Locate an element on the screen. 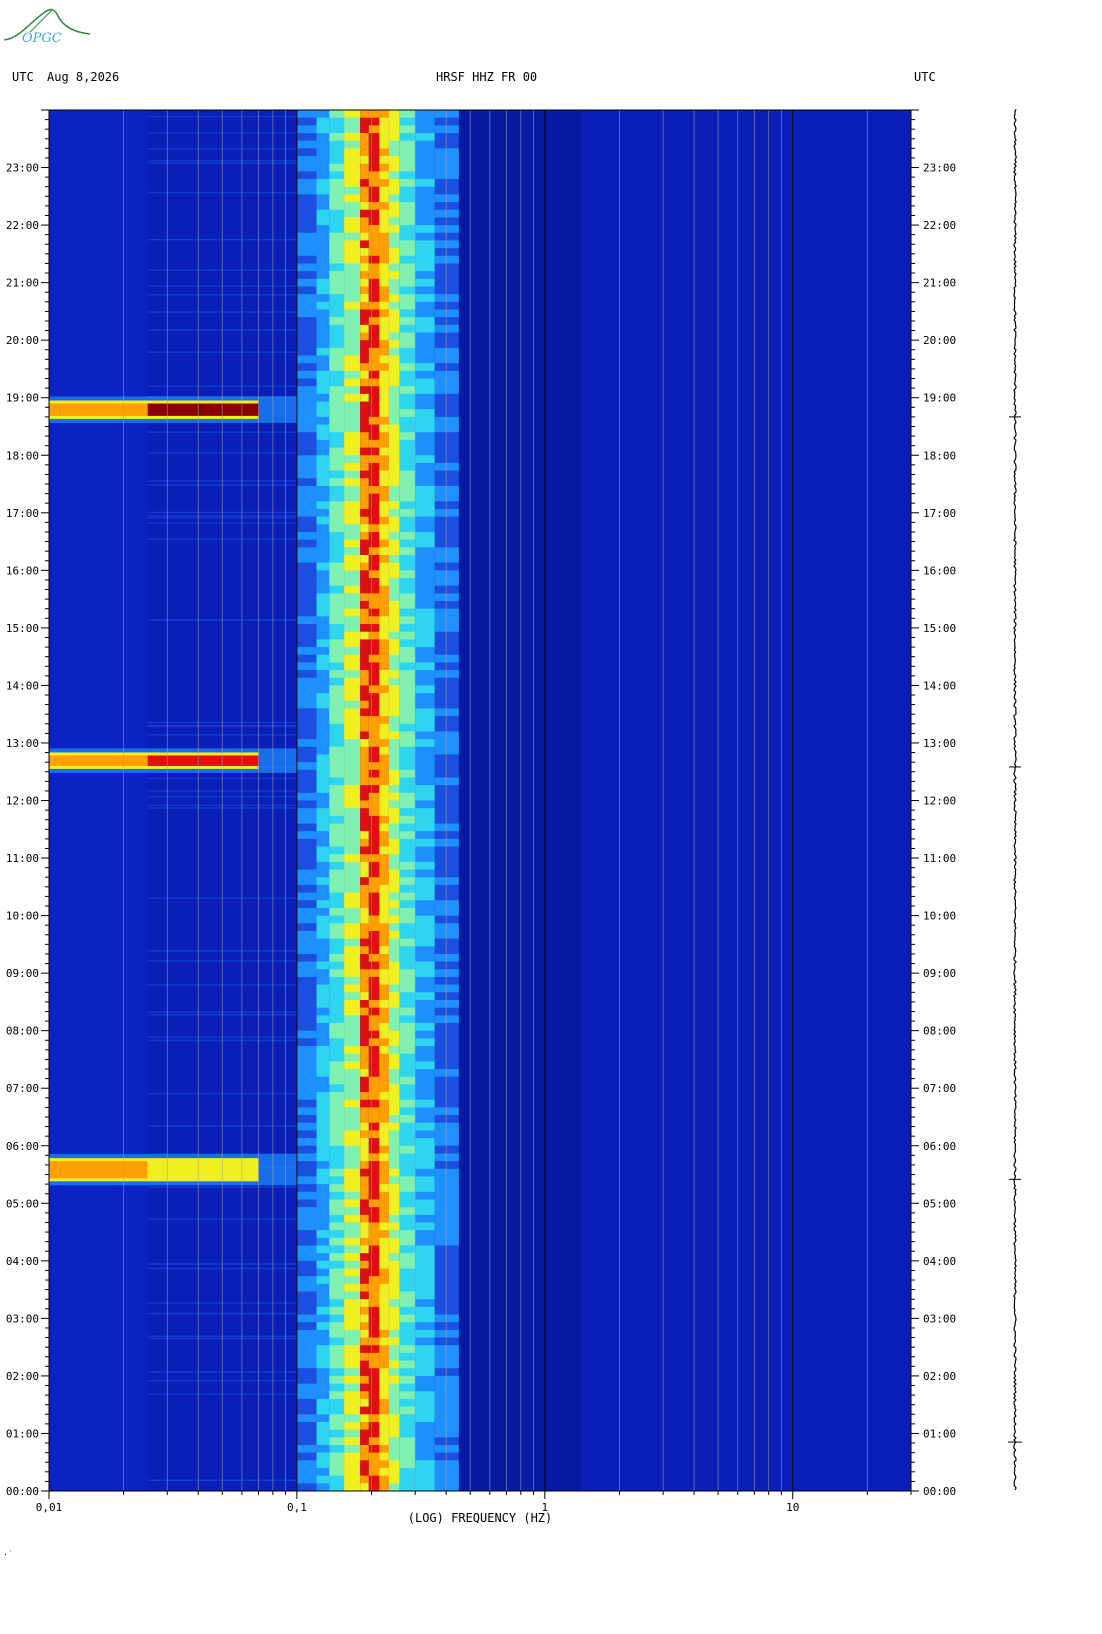 The height and width of the screenshot is (1634, 1102). y-tick-label-left: 17:00 is located at coordinates (22, 513).